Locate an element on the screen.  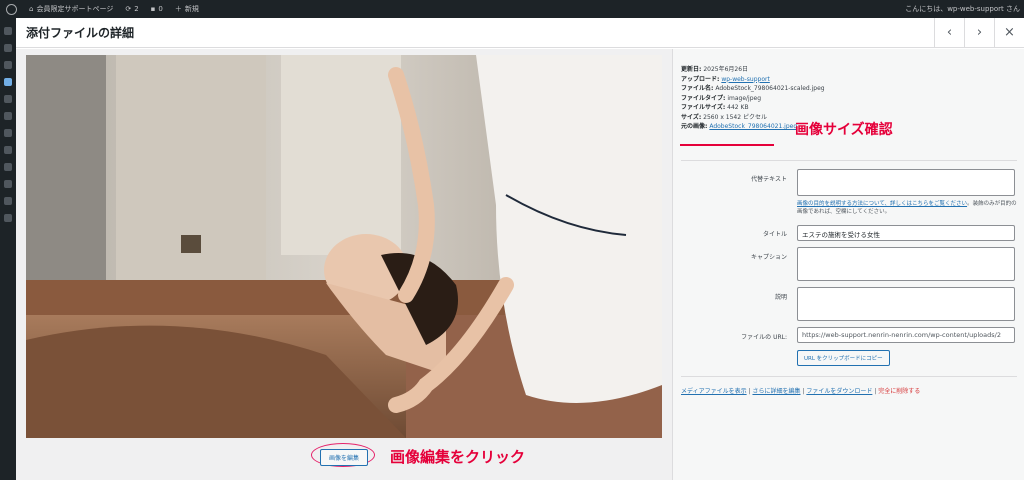
users-icon is located at coordinates (8, 167).